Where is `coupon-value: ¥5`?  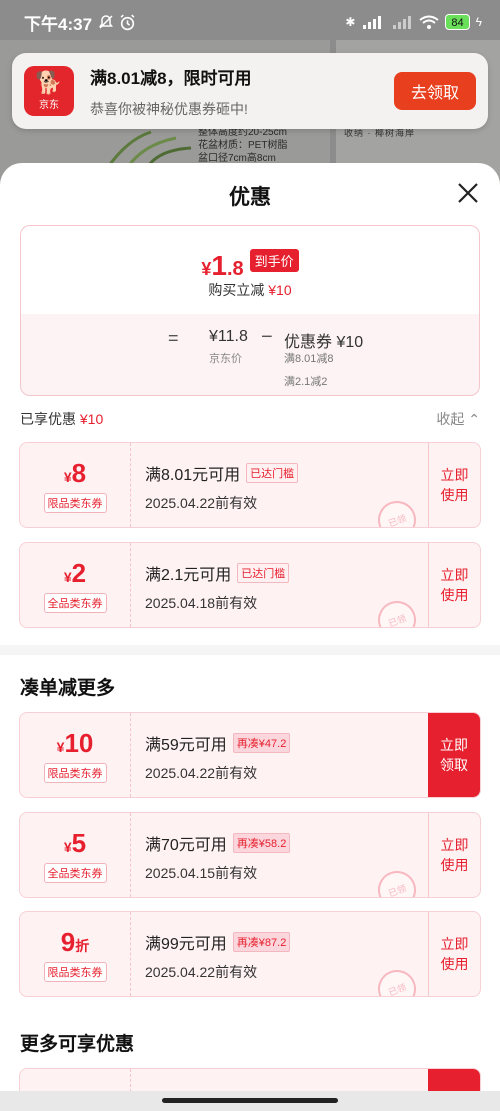
coupon-value: ¥5 is located at coordinates (75, 842).